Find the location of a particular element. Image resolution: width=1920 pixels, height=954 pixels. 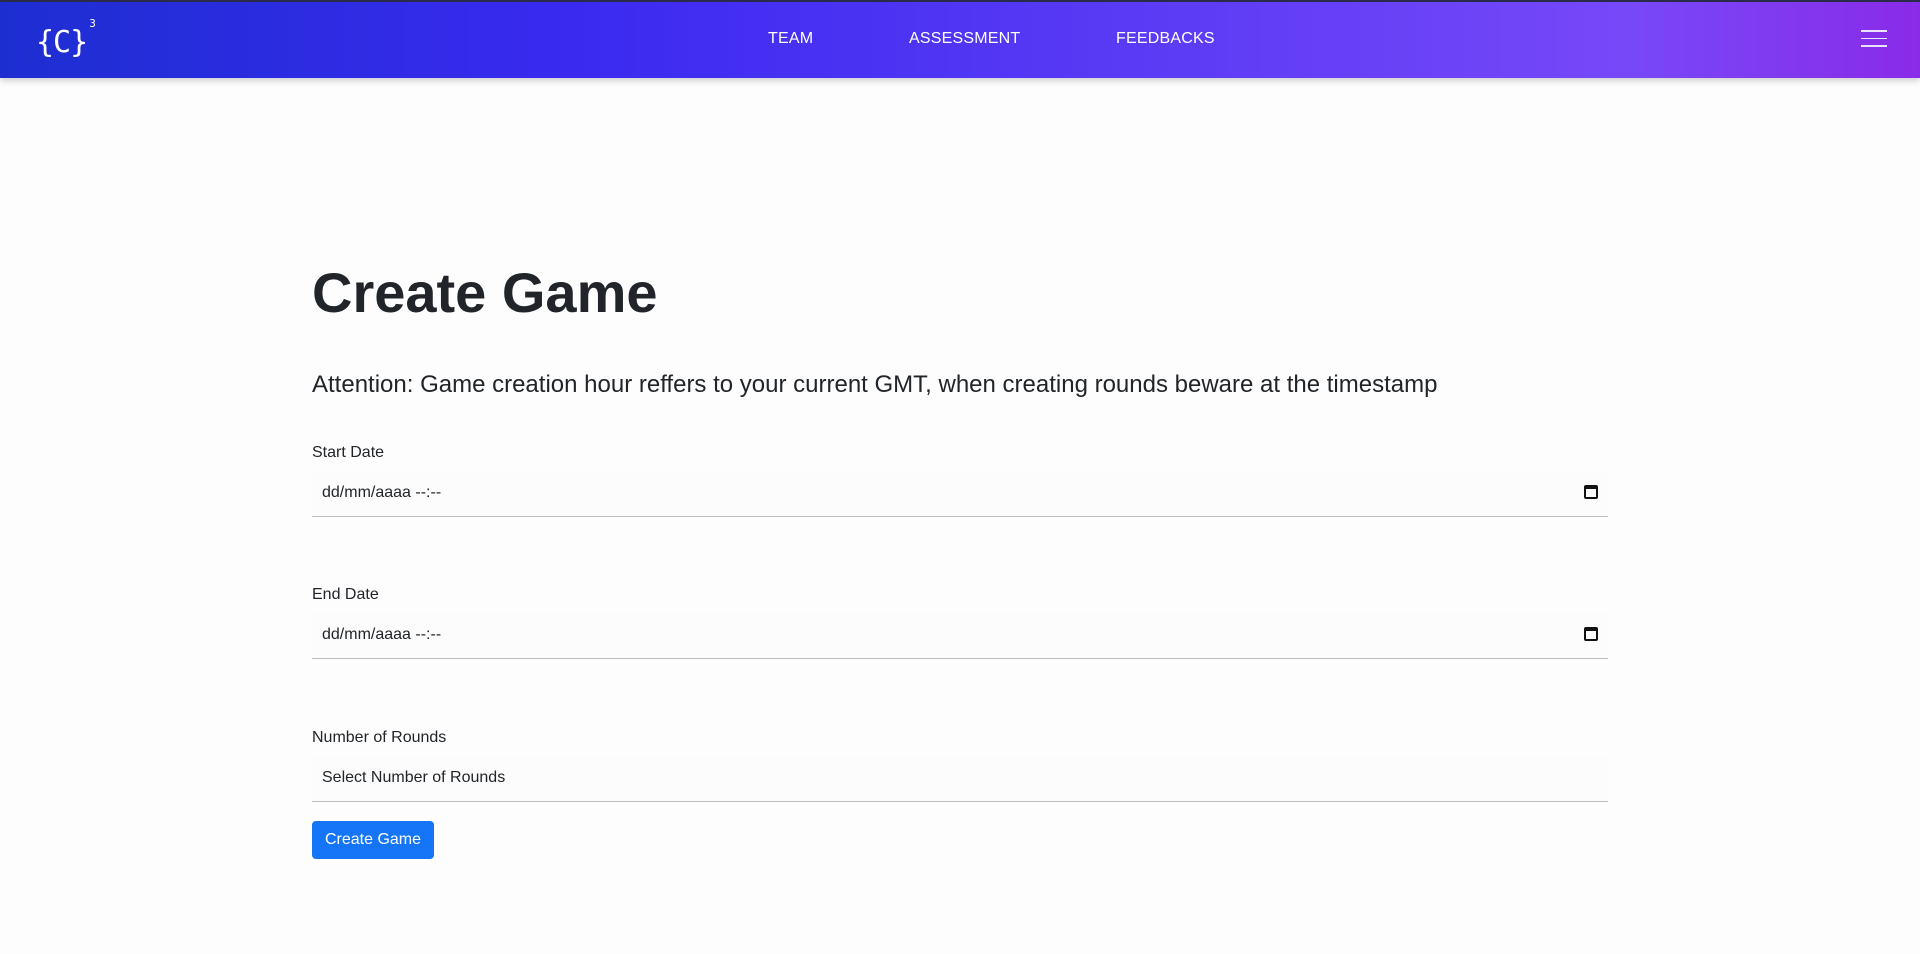

nav-link-team: TEAM is located at coordinates (790, 39).